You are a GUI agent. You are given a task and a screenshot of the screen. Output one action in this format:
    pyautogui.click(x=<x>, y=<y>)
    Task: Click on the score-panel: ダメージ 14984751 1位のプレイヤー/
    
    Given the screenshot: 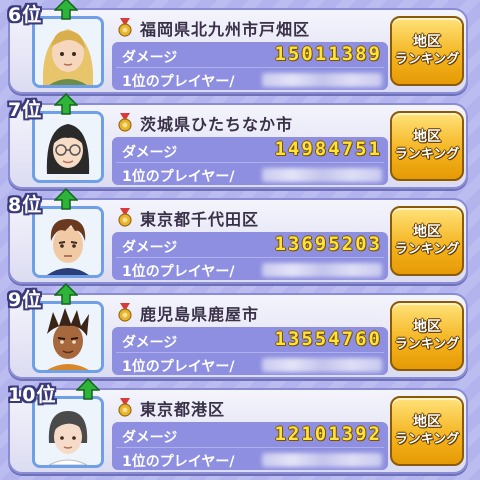 What is the action you would take?
    pyautogui.click(x=250, y=161)
    